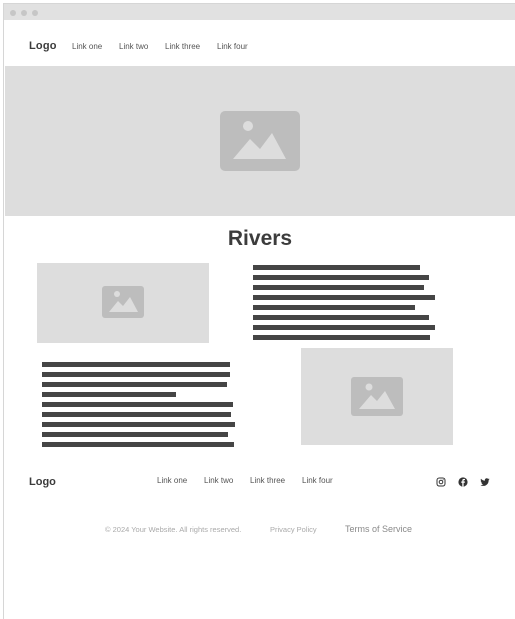  What do you see at coordinates (13, 13) in the screenshot?
I see `window-close-dot` at bounding box center [13, 13].